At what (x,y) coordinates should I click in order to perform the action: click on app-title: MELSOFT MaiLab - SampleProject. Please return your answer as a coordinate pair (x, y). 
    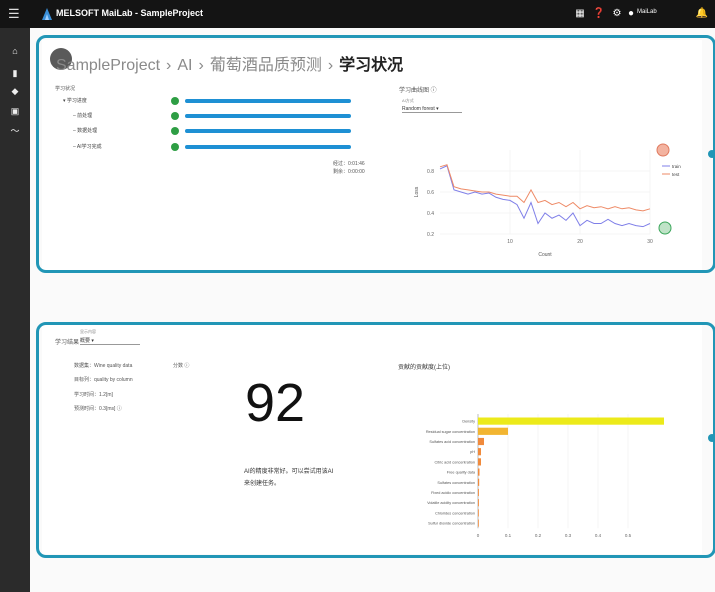
    Looking at the image, I should click on (130, 13).